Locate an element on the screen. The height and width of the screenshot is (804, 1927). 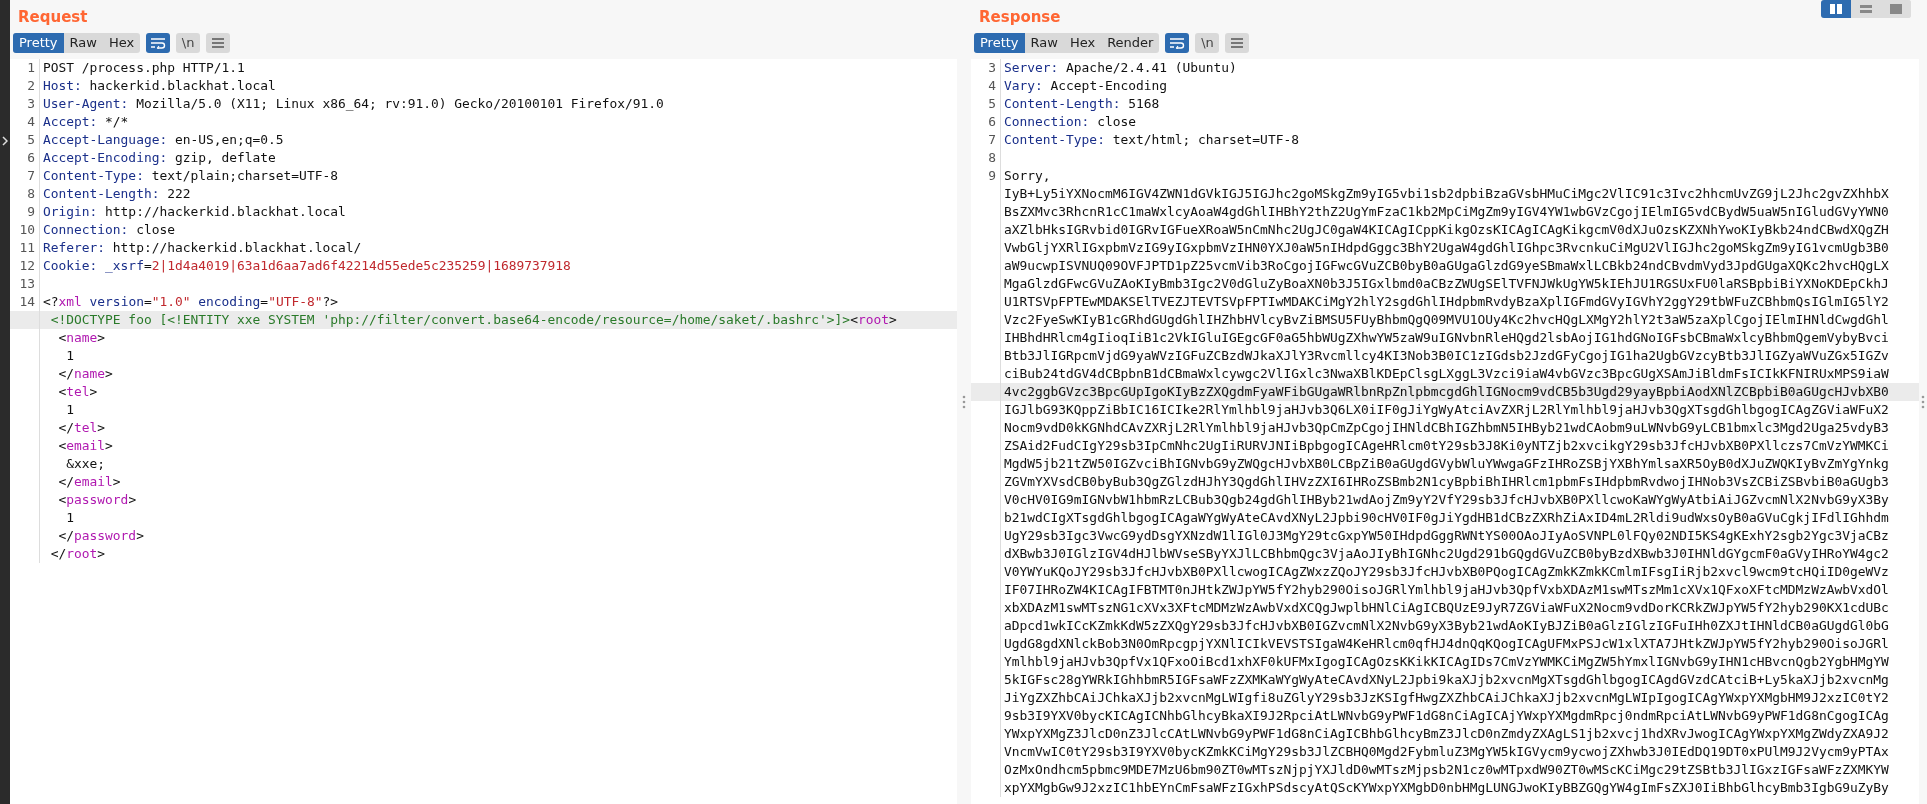
line-number: 5 is located at coordinates (986, 104).